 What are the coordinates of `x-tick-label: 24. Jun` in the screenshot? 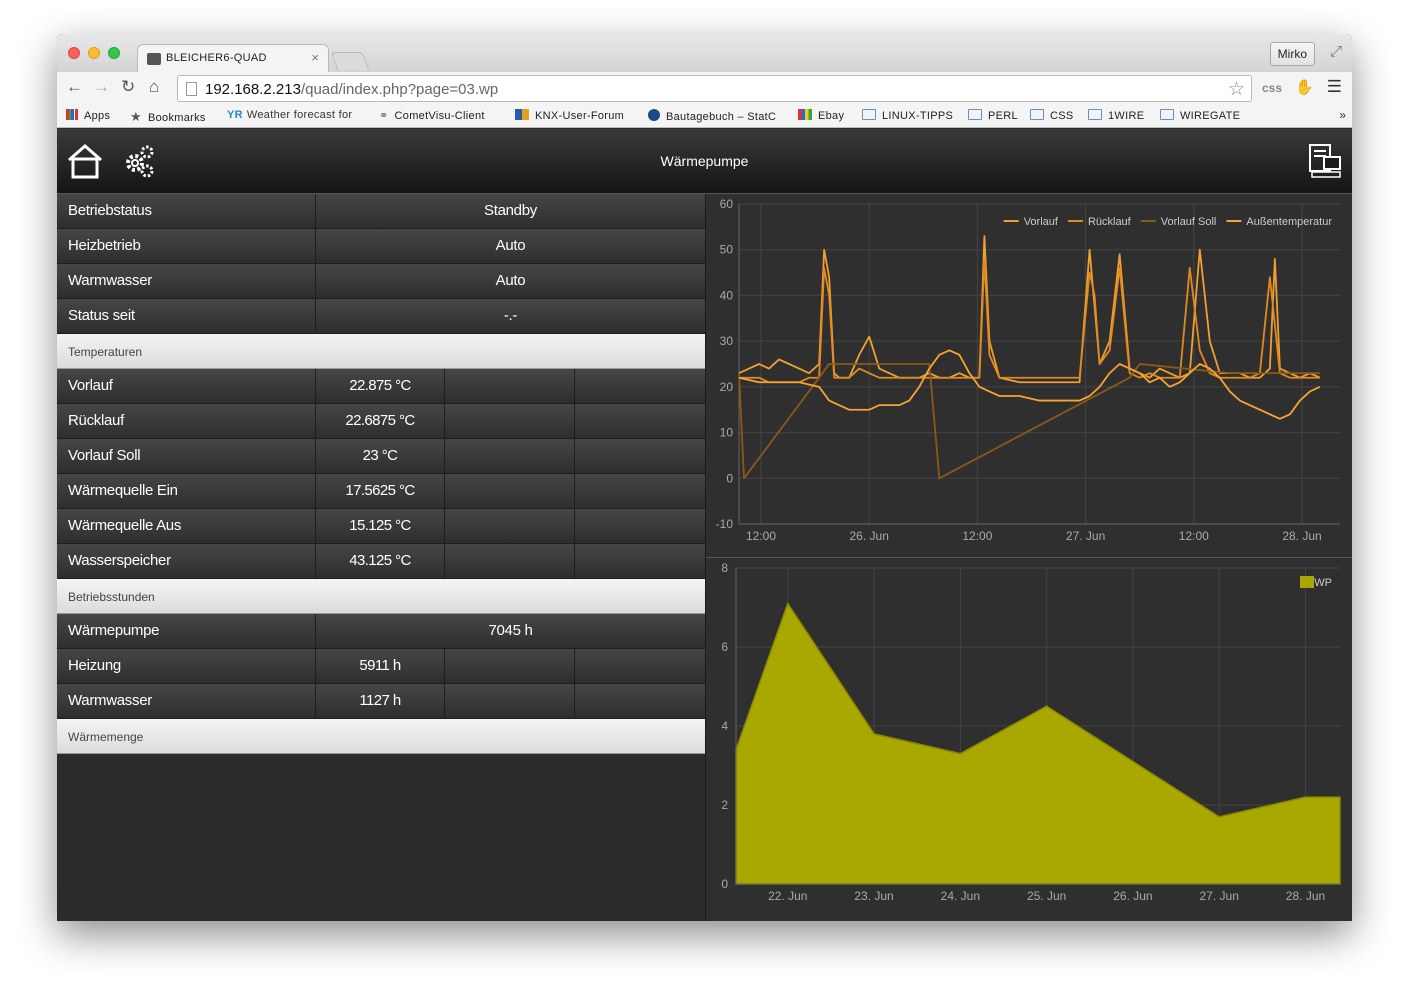 It's located at (960, 896).